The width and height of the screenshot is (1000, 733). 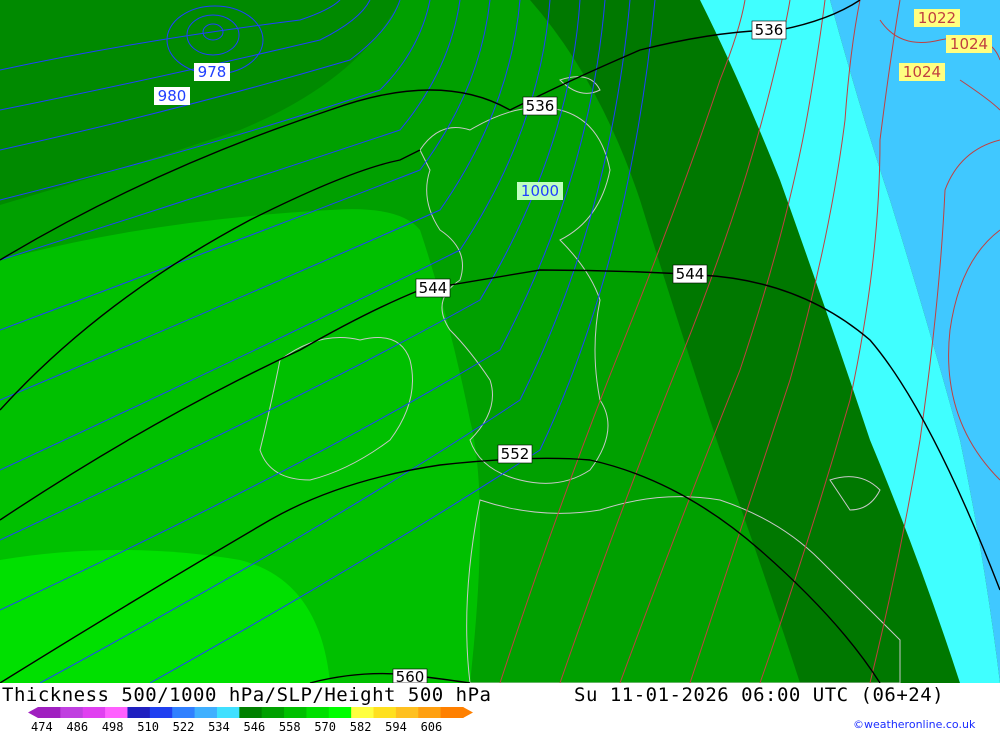 I want to click on thickness-label: 552, so click(x=515, y=454).